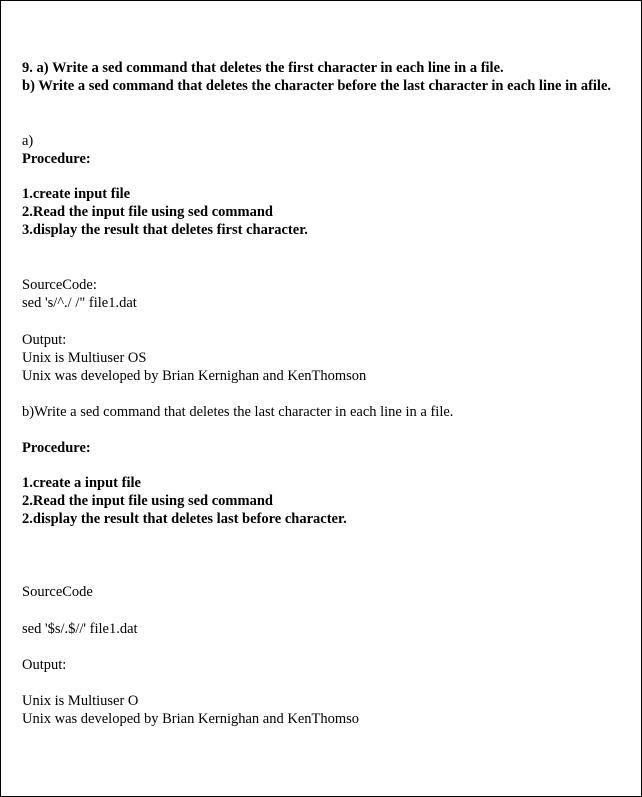 This screenshot has width=642, height=797. I want to click on part-a-label: a), so click(28, 141).